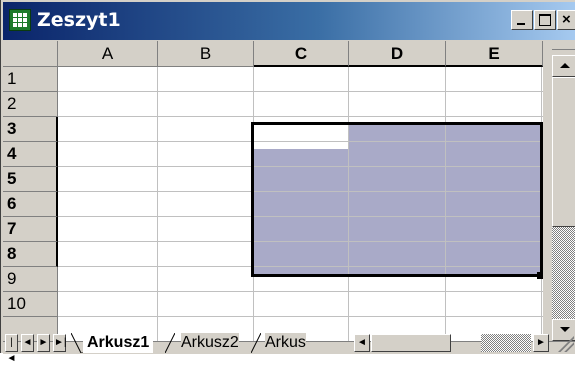 The height and width of the screenshot is (367, 575). Describe the element at coordinates (411, 343) in the screenshot. I see `horizontal-scroll-thumb` at that location.